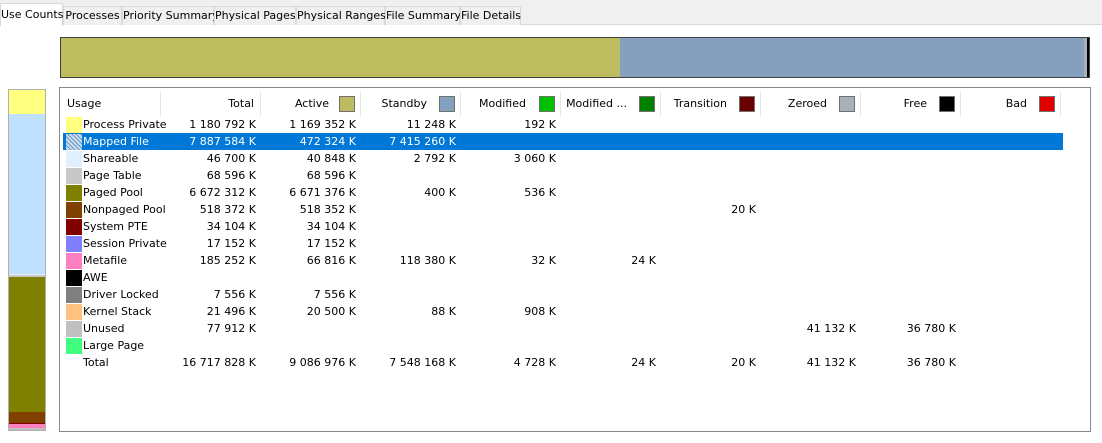 The width and height of the screenshot is (1102, 443). I want to click on tab-file-summary: File Summary, so click(423, 15).